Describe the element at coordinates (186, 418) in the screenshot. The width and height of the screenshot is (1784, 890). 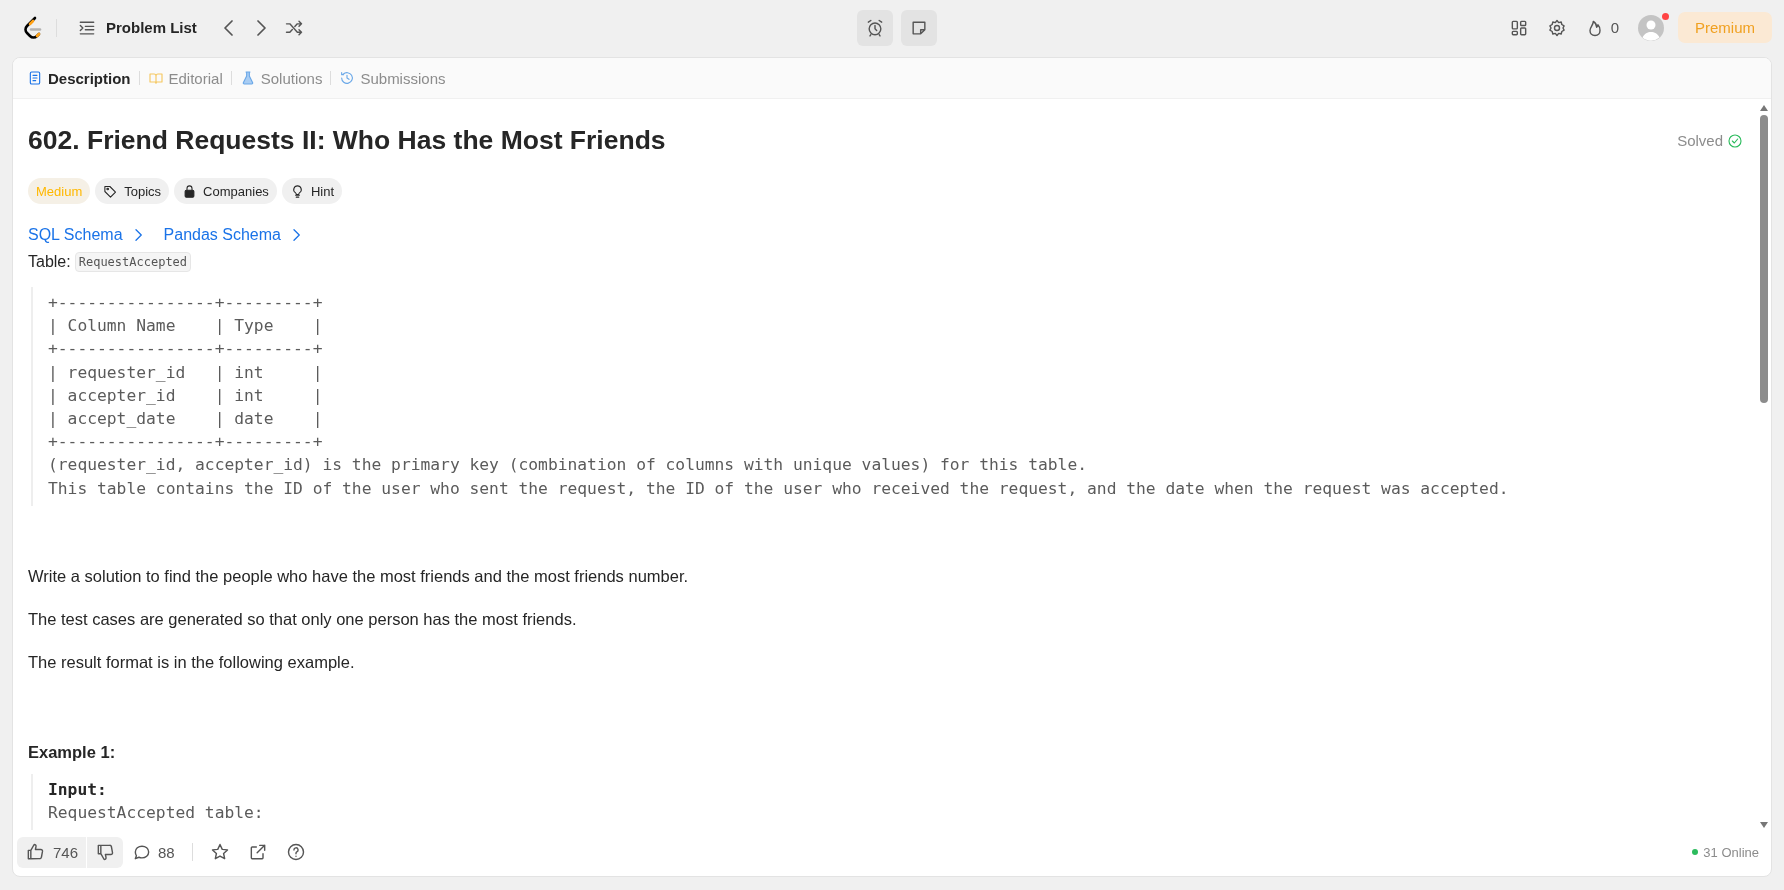
I see `code-line: | accept_date | date |` at that location.